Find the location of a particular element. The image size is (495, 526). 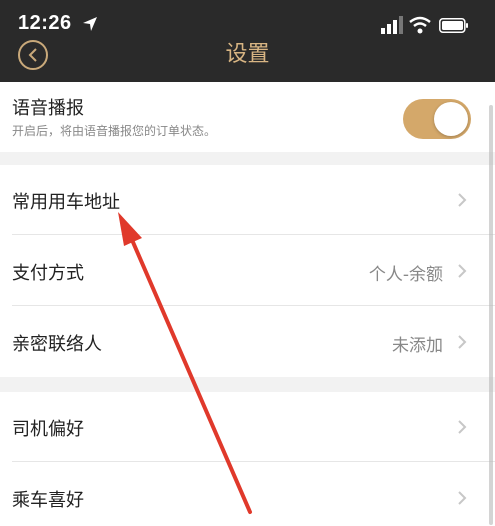

location-arrow-icon is located at coordinates (90, 24).